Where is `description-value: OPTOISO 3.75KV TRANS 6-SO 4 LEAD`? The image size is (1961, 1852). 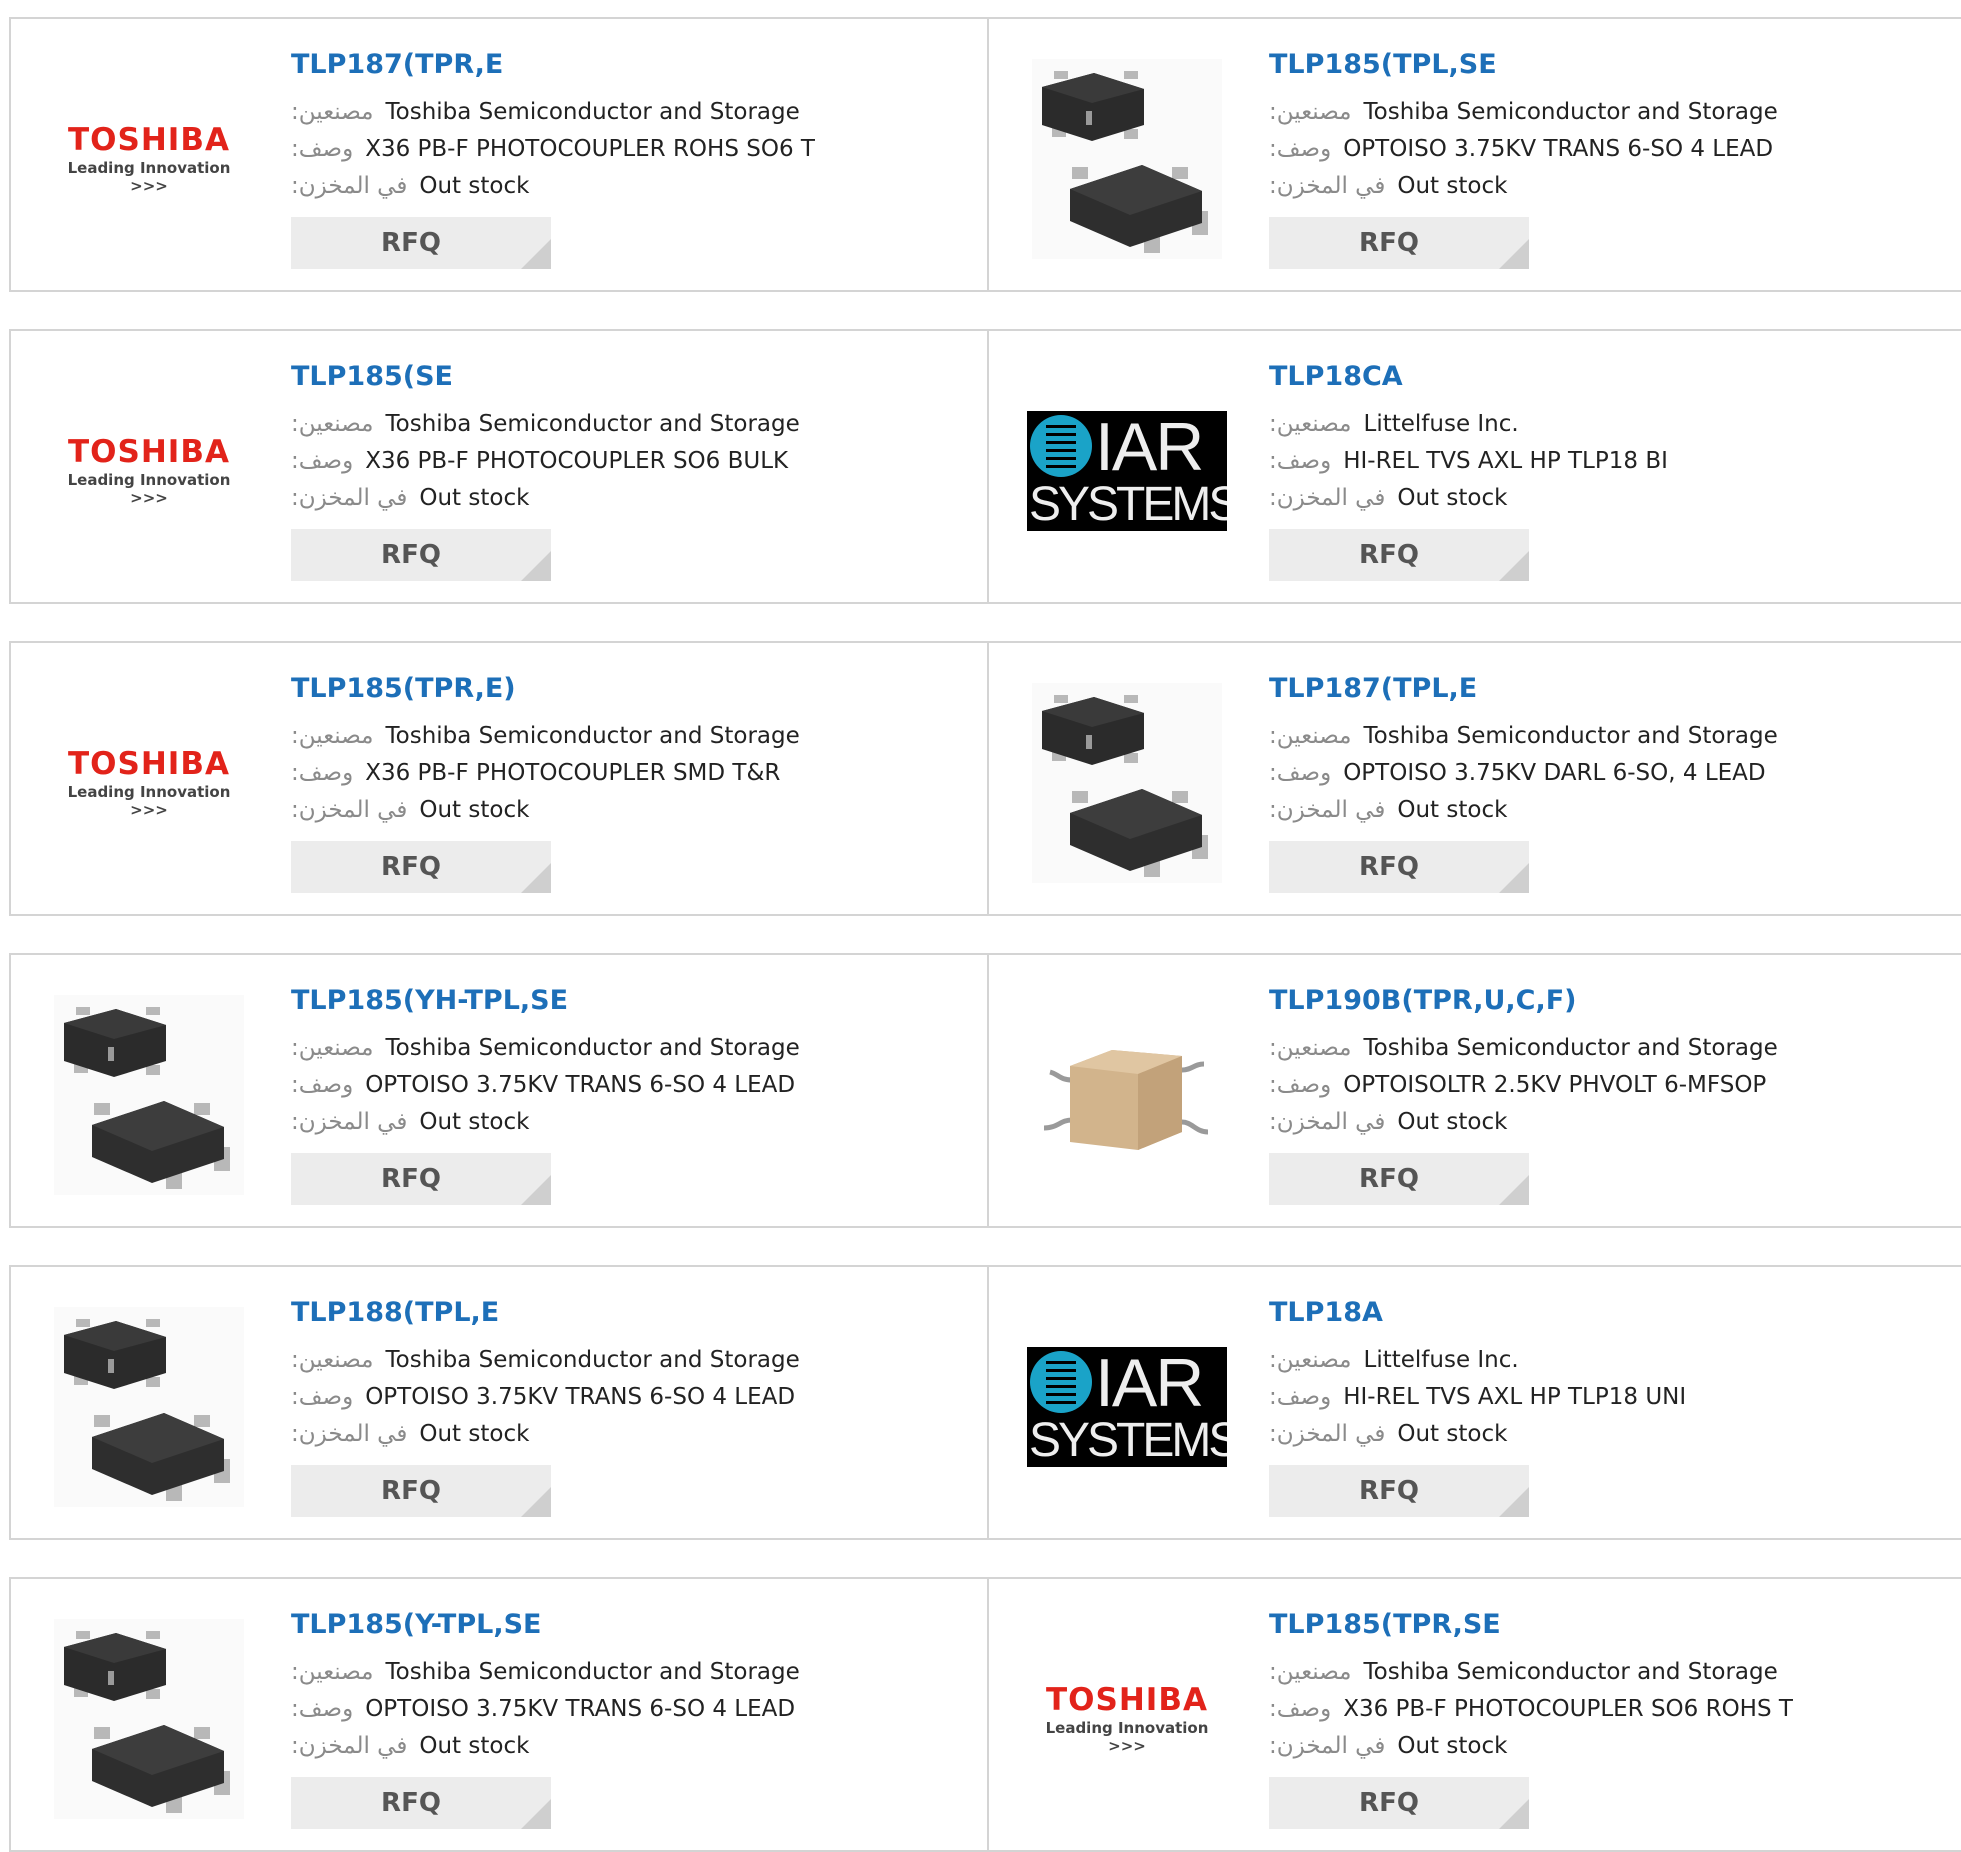 description-value: OPTOISO 3.75KV TRANS 6-SO 4 LEAD is located at coordinates (580, 1709).